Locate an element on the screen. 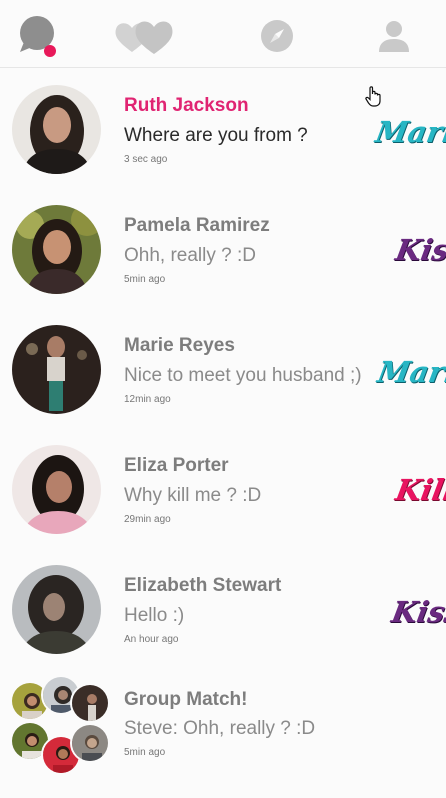  message-time: 12min ago is located at coordinates (147, 399).